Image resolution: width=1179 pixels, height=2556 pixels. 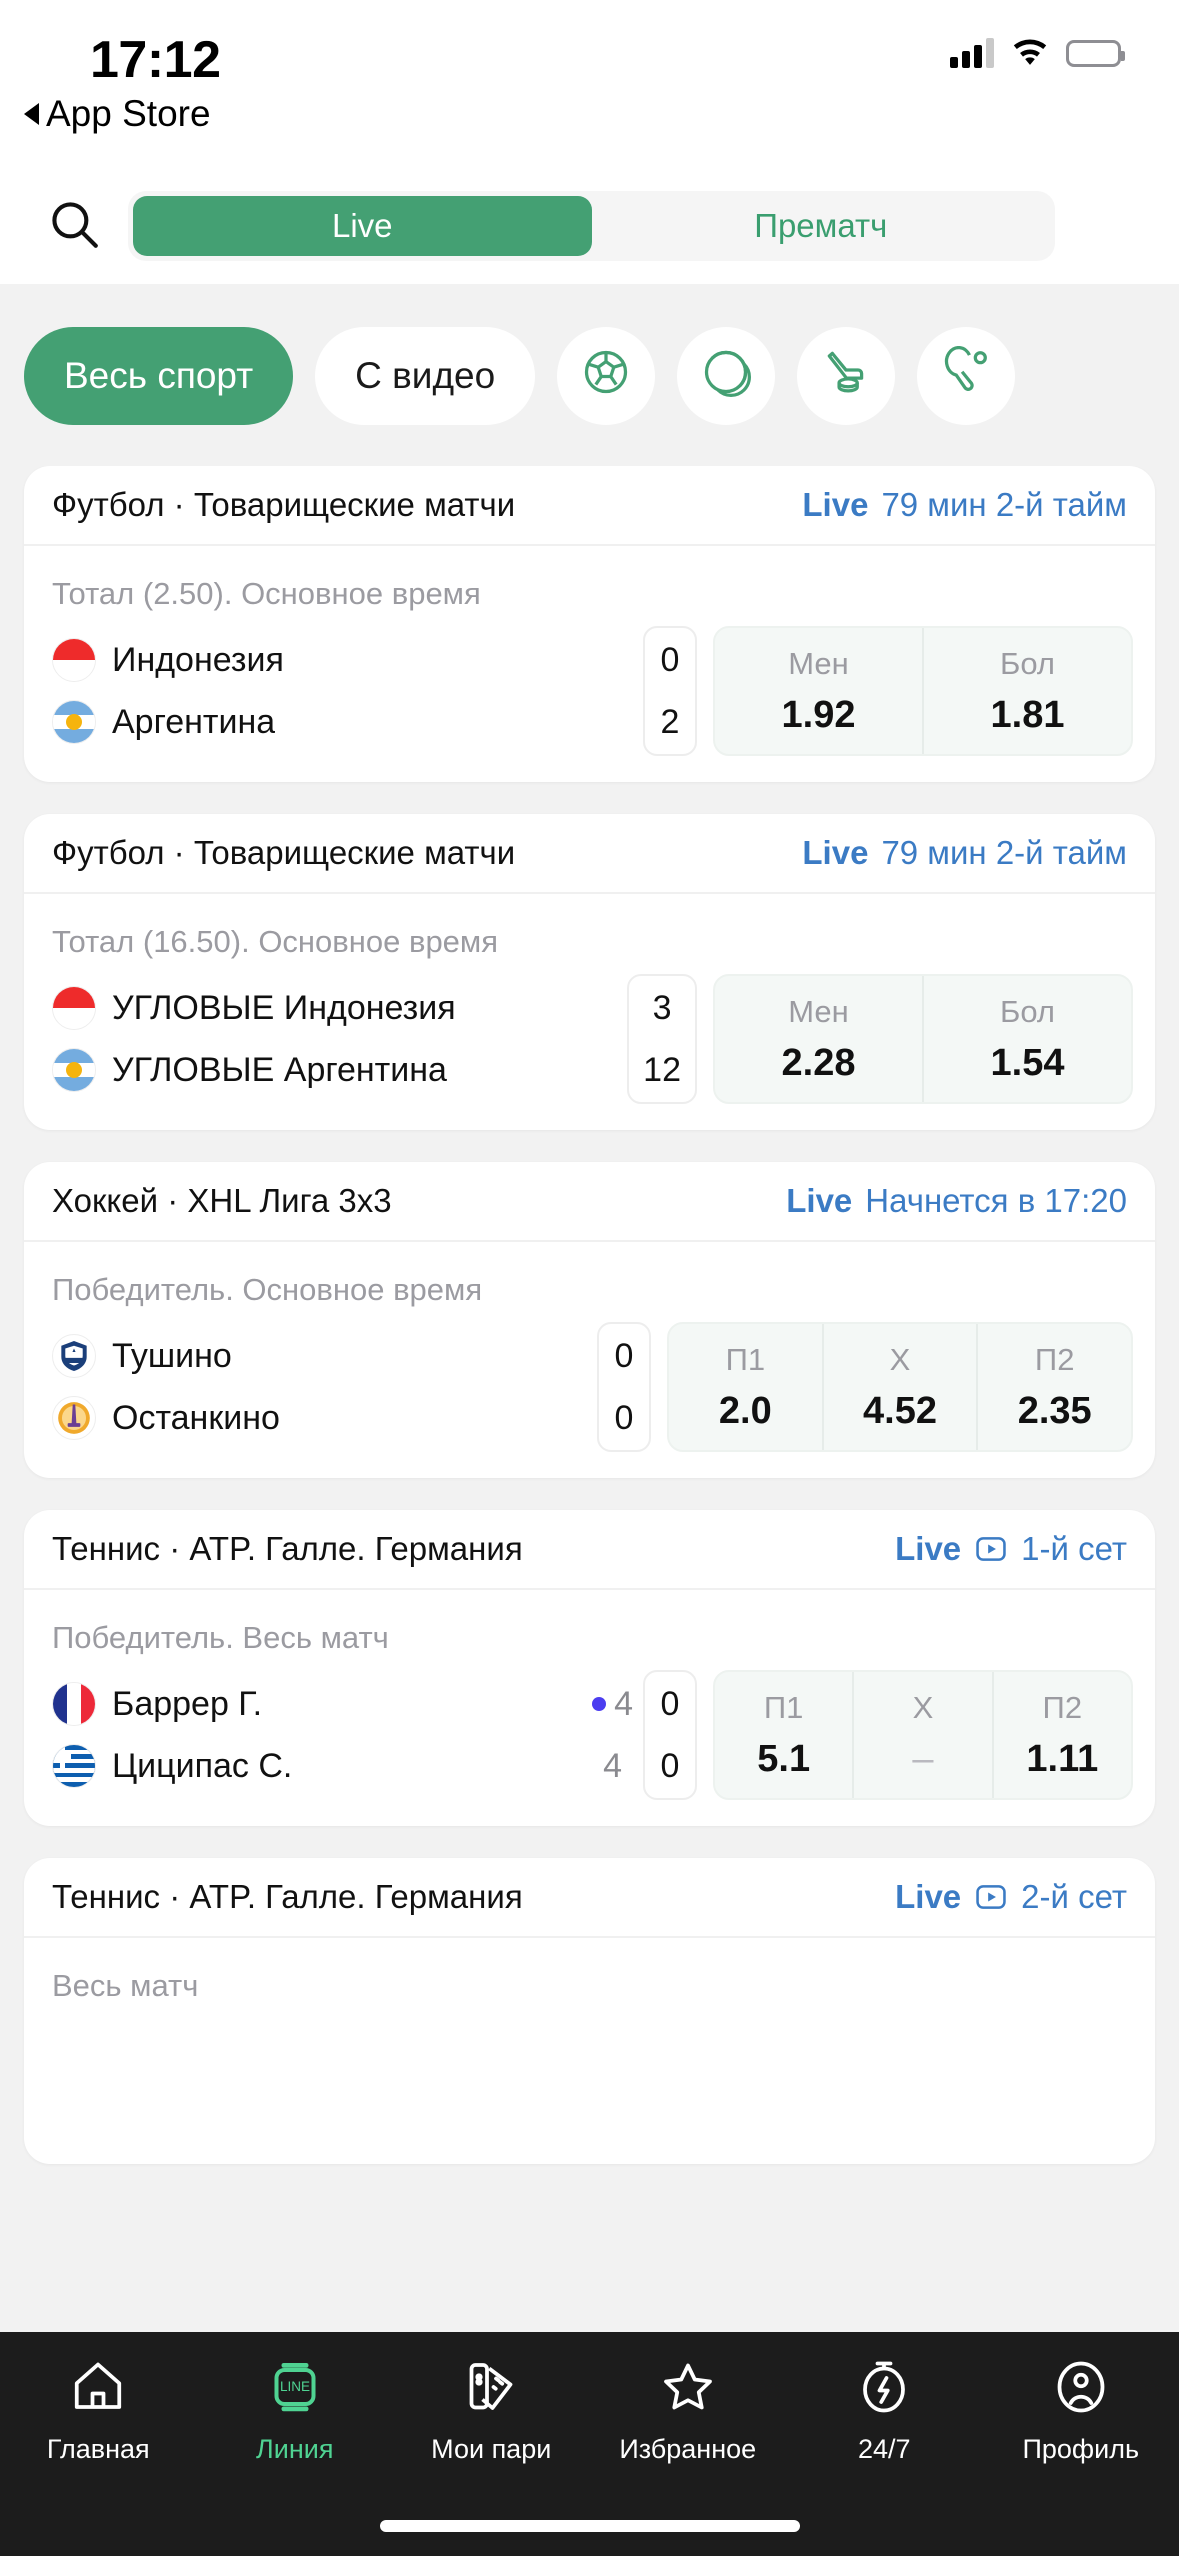 I want to click on match-time-label: 79 мин 2-й тайм, so click(x=1004, y=504).